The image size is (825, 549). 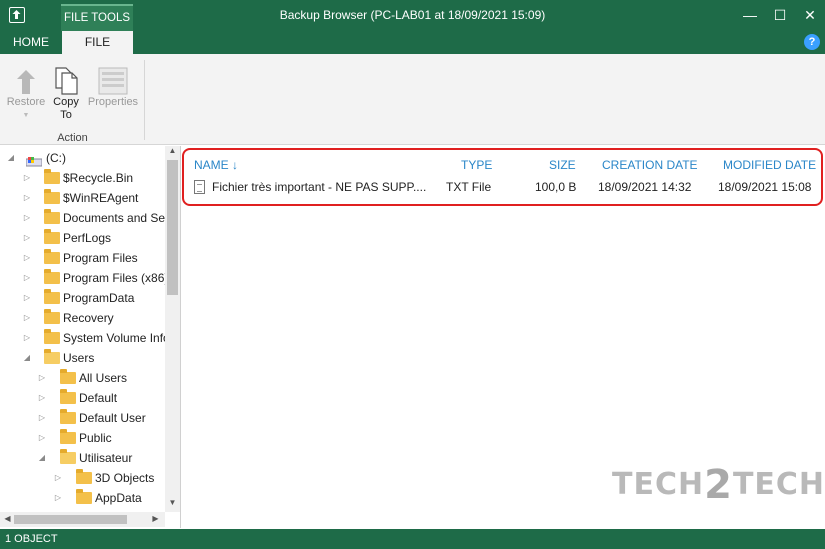 I want to click on tree-label: (C:), so click(x=56, y=158).